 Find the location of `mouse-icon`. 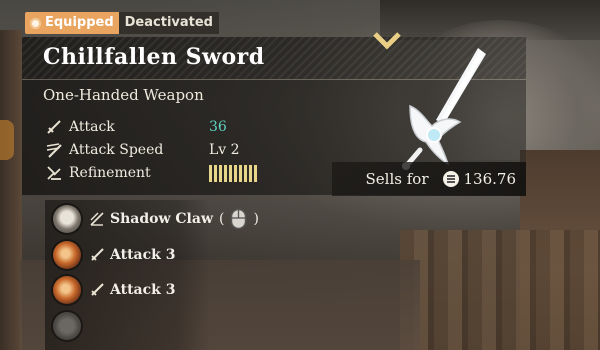

mouse-icon is located at coordinates (239, 219).